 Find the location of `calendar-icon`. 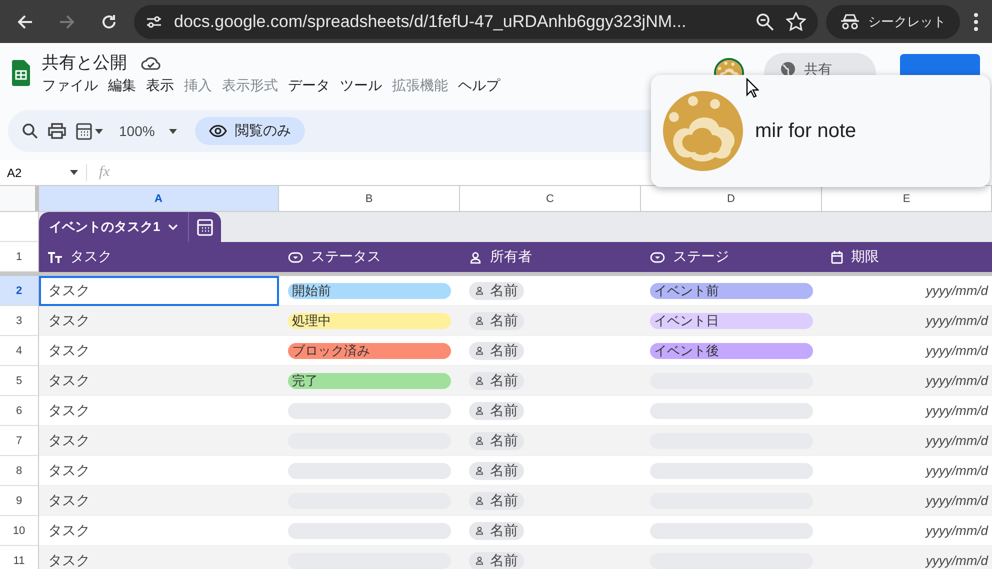

calendar-icon is located at coordinates (837, 257).